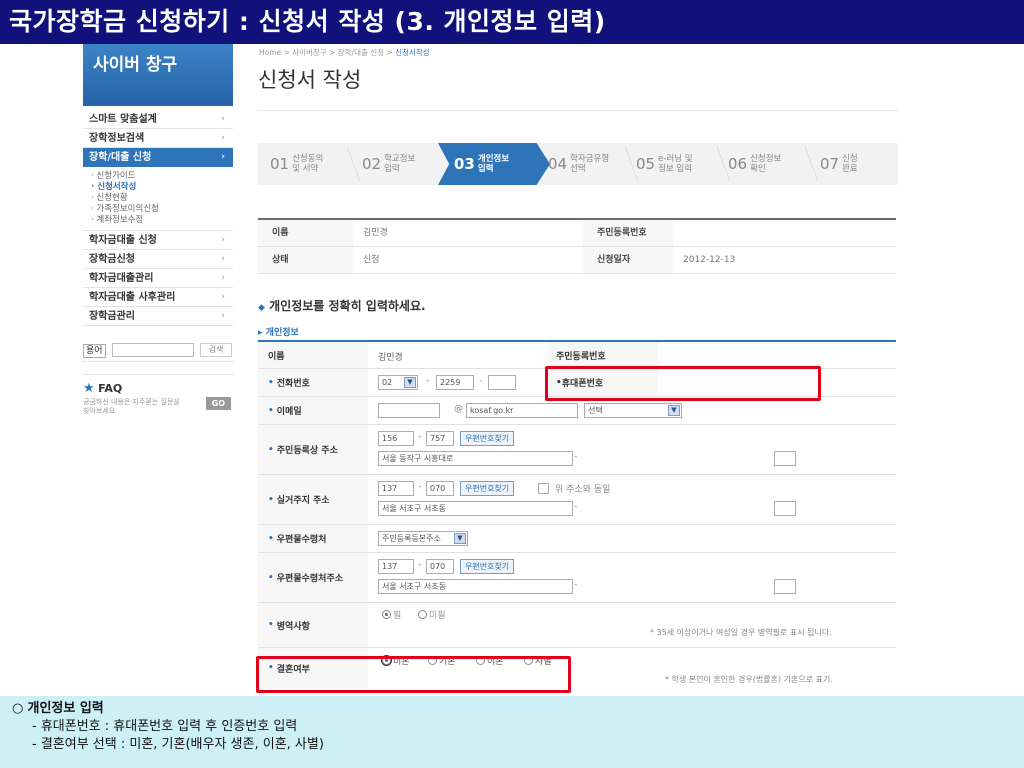 This screenshot has height=768, width=1024. Describe the element at coordinates (158, 259) in the screenshot. I see `sidebar-item-scholarship-apply: 장학금신청 ›` at that location.